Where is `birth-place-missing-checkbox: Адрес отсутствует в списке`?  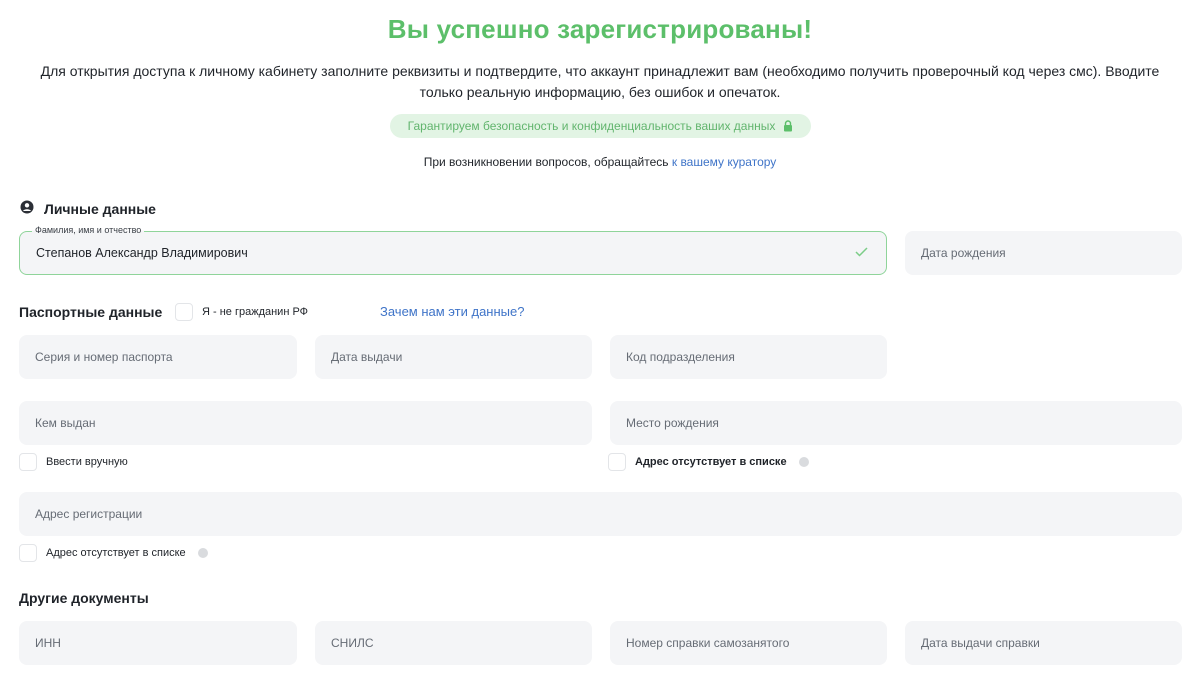
birth-place-missing-checkbox: Адрес отсутствует в списке is located at coordinates (708, 462).